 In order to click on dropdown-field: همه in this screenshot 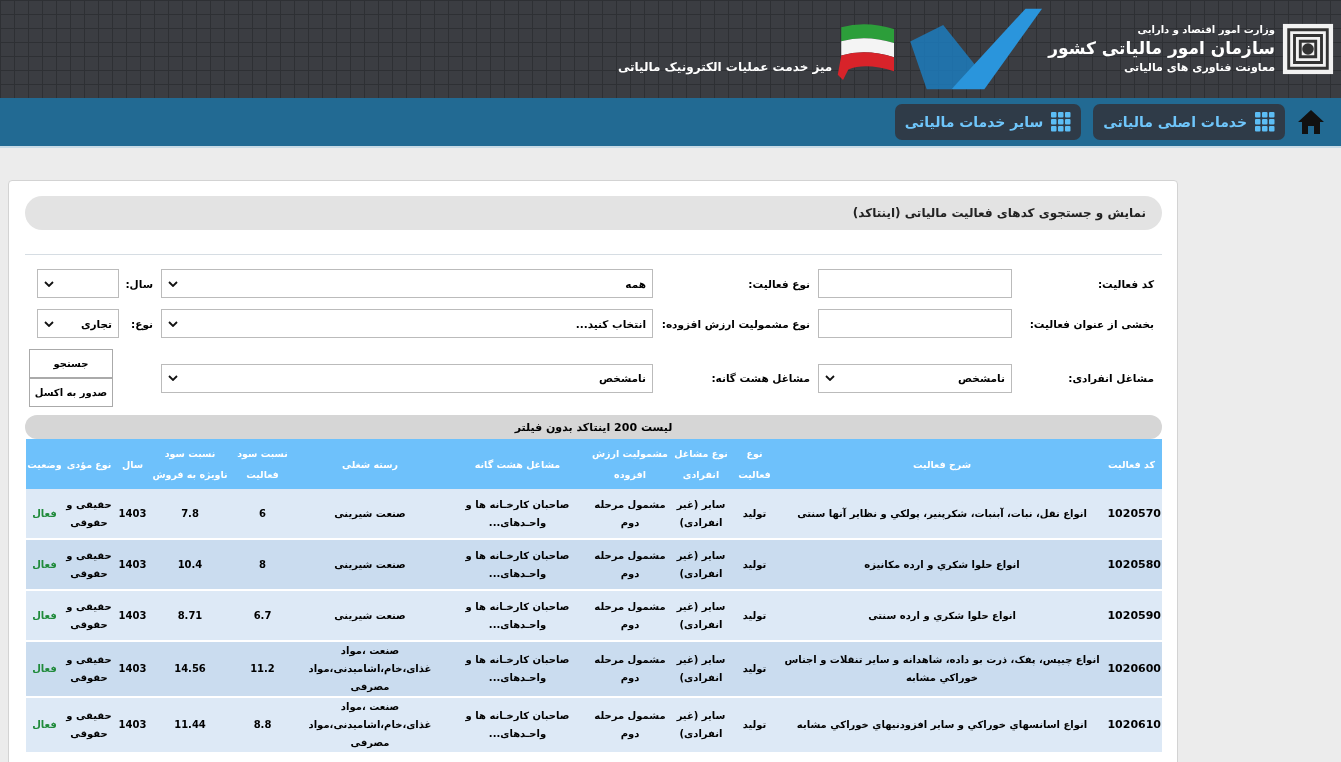, I will do `click(407, 283)`.